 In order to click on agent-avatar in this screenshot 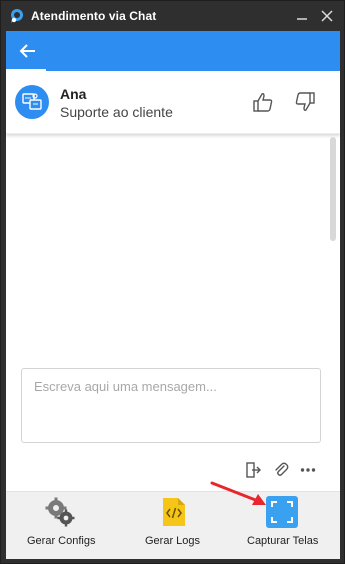, I will do `click(32, 102)`.